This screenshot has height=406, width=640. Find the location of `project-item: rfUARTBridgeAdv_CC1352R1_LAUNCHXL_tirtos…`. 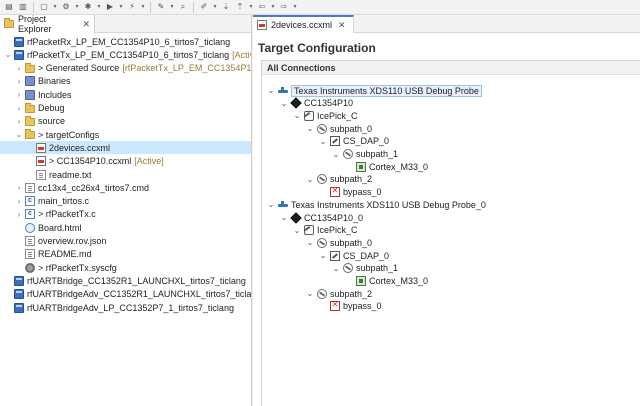

project-item: rfUARTBridgeAdv_CC1352R1_LAUNCHXL_tirtos… is located at coordinates (125, 294).